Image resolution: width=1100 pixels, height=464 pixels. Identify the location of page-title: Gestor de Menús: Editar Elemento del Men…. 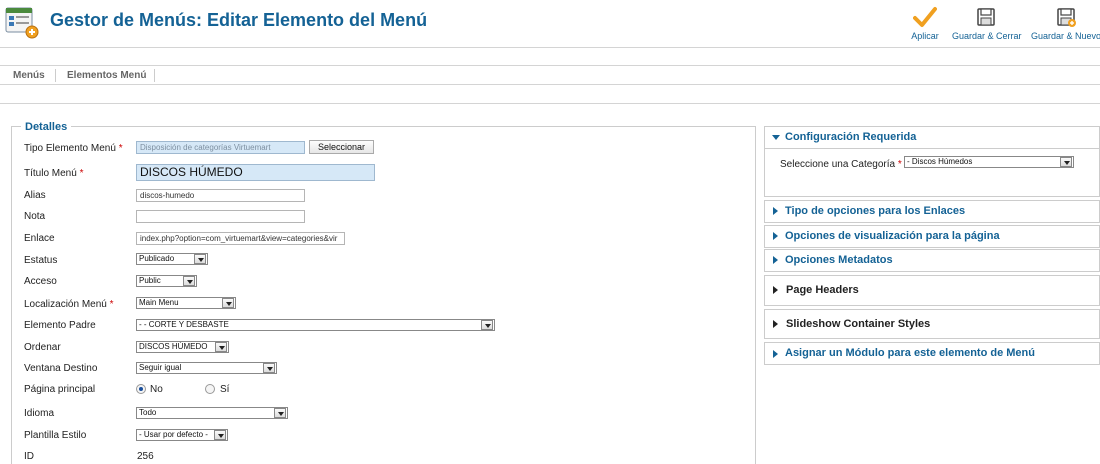
(239, 20).